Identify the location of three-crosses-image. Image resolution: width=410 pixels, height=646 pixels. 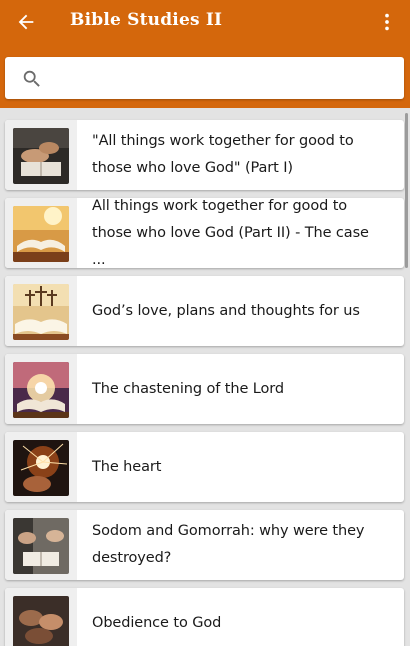
(41, 312).